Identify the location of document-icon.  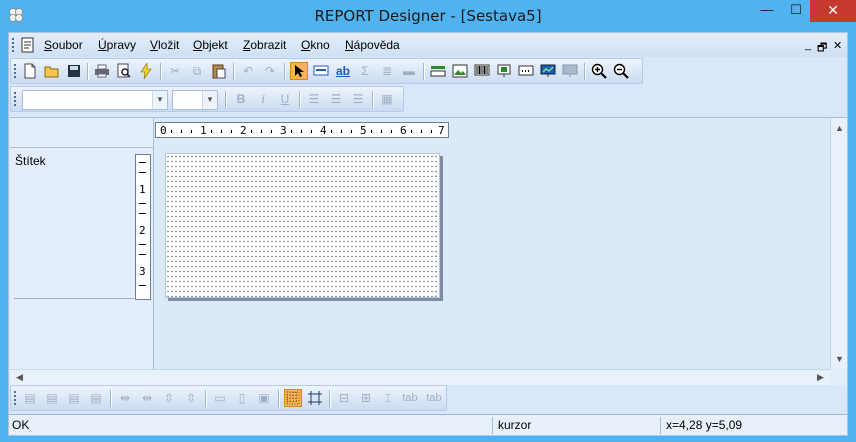
(28, 45).